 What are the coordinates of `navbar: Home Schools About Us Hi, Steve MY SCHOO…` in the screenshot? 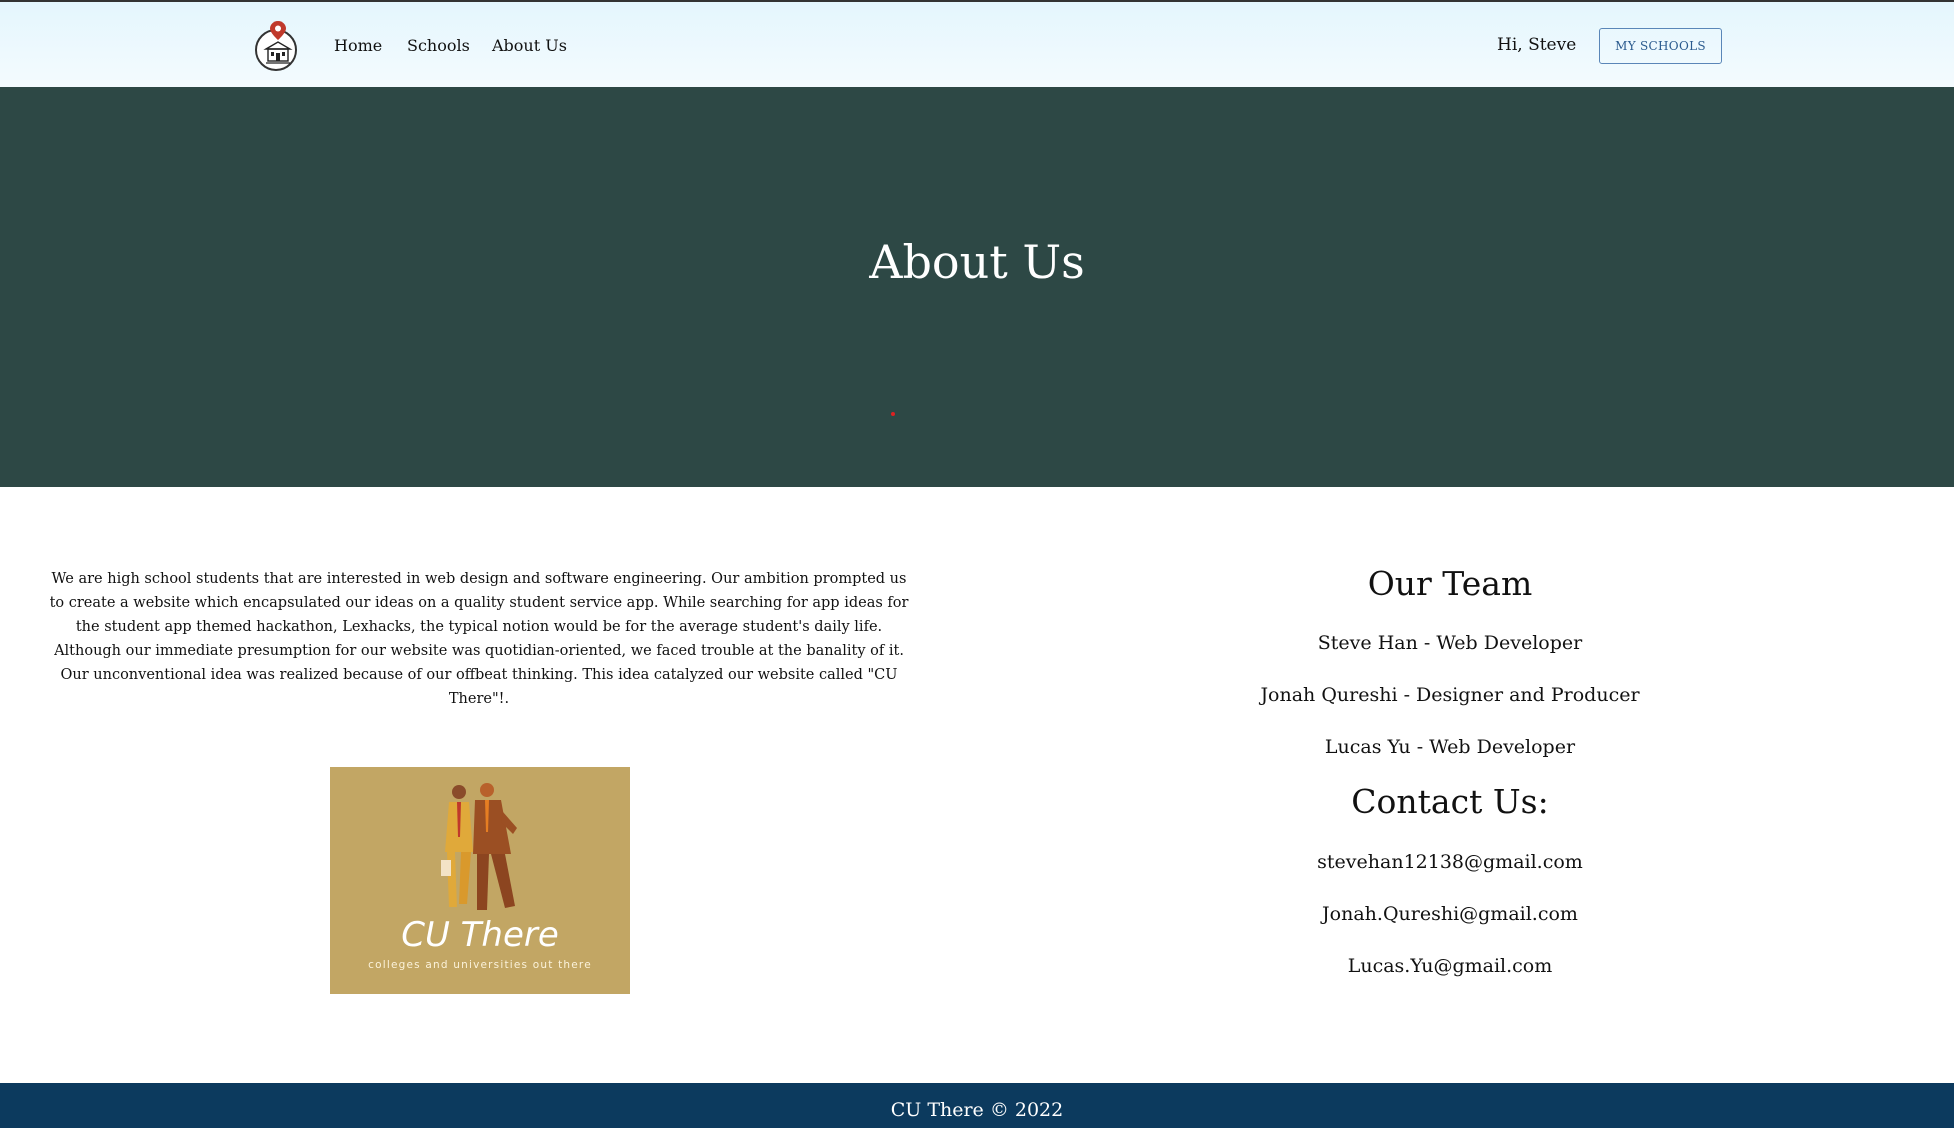 It's located at (977, 43).